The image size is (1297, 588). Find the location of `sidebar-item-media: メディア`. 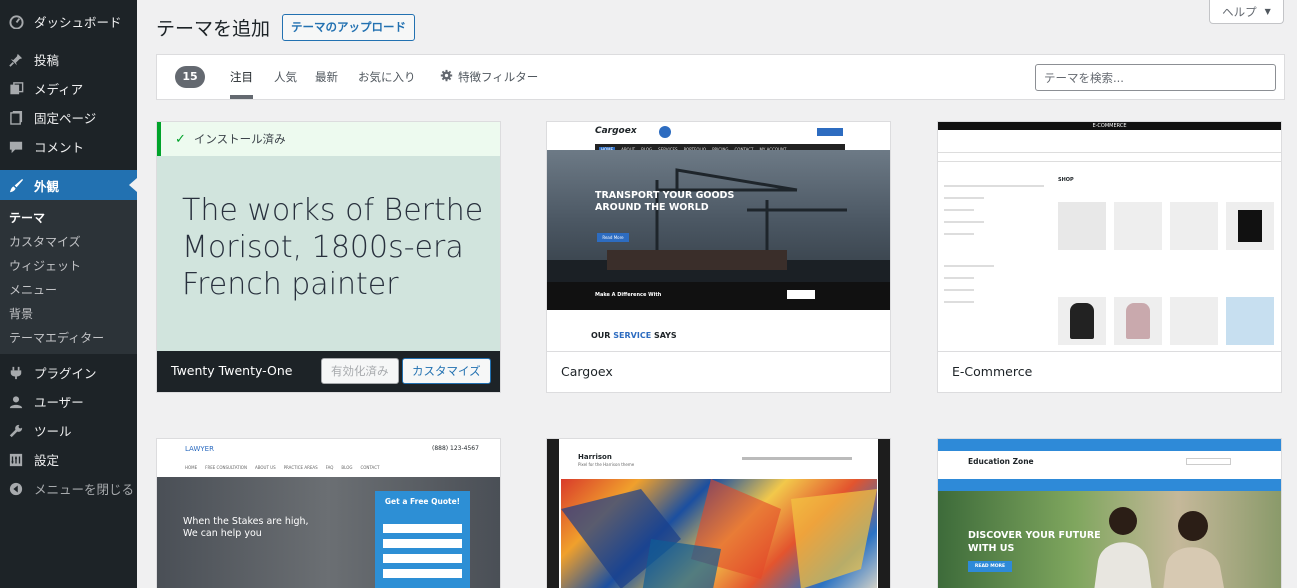

sidebar-item-media: メディア is located at coordinates (68, 88).